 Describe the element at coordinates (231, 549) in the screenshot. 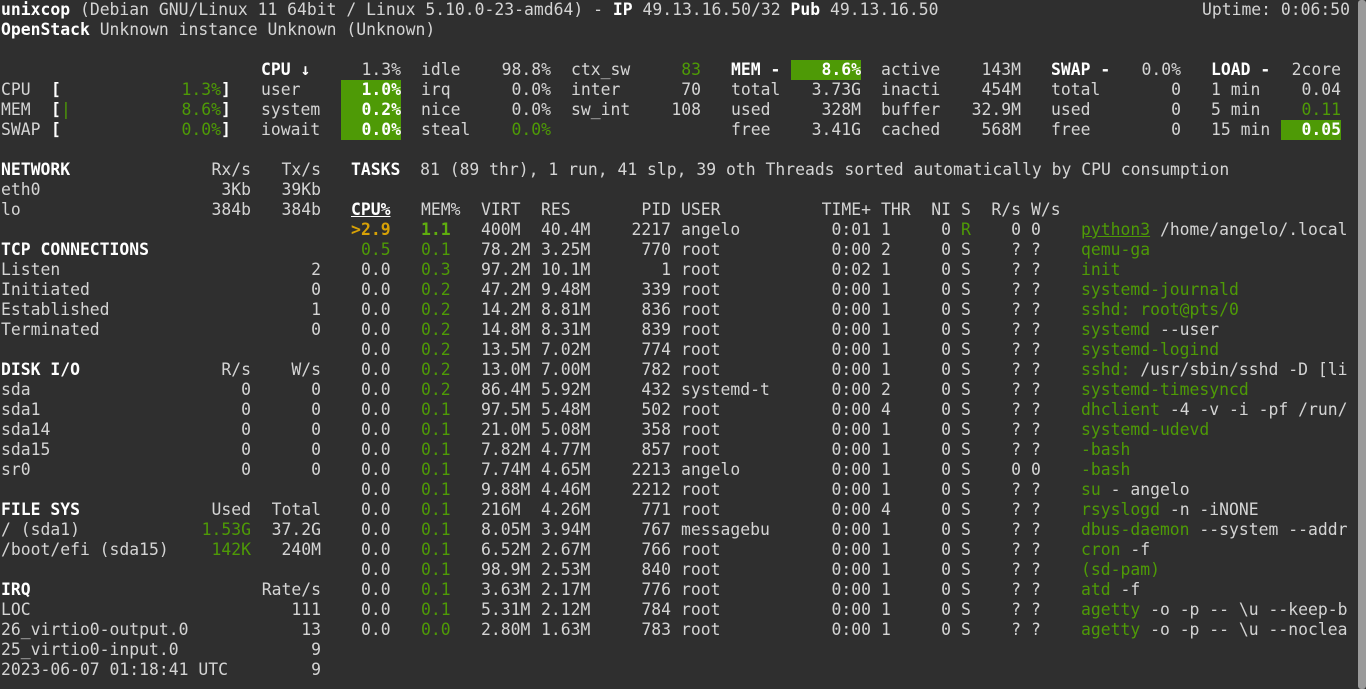

I see `fs-used: 142K` at that location.